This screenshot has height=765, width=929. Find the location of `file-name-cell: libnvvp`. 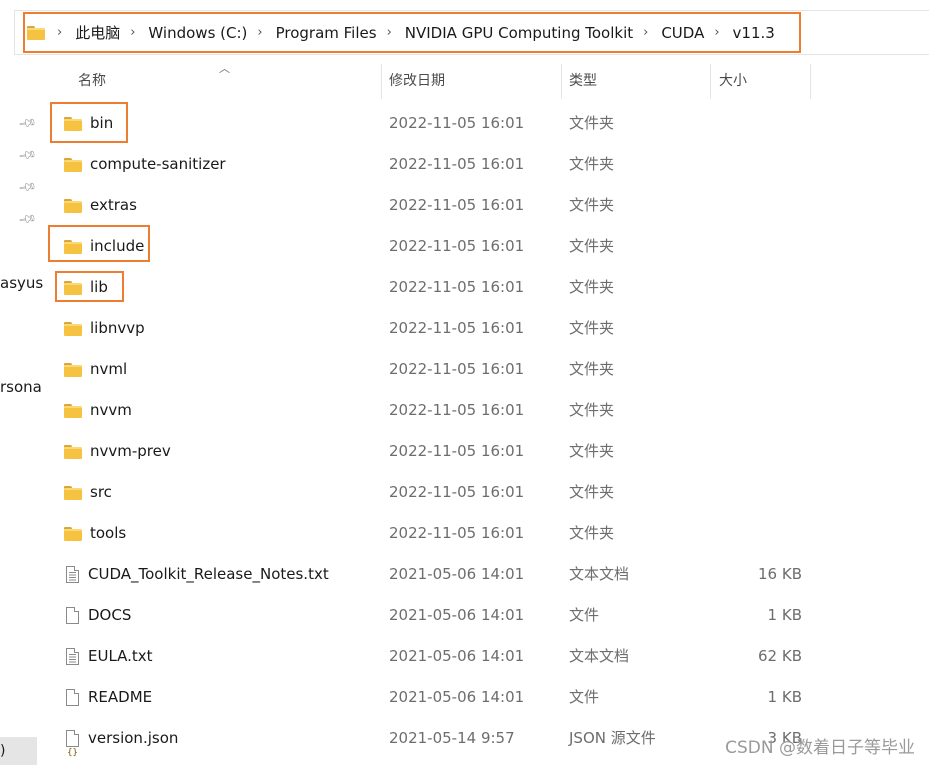

file-name-cell: libnvvp is located at coordinates (104, 328).